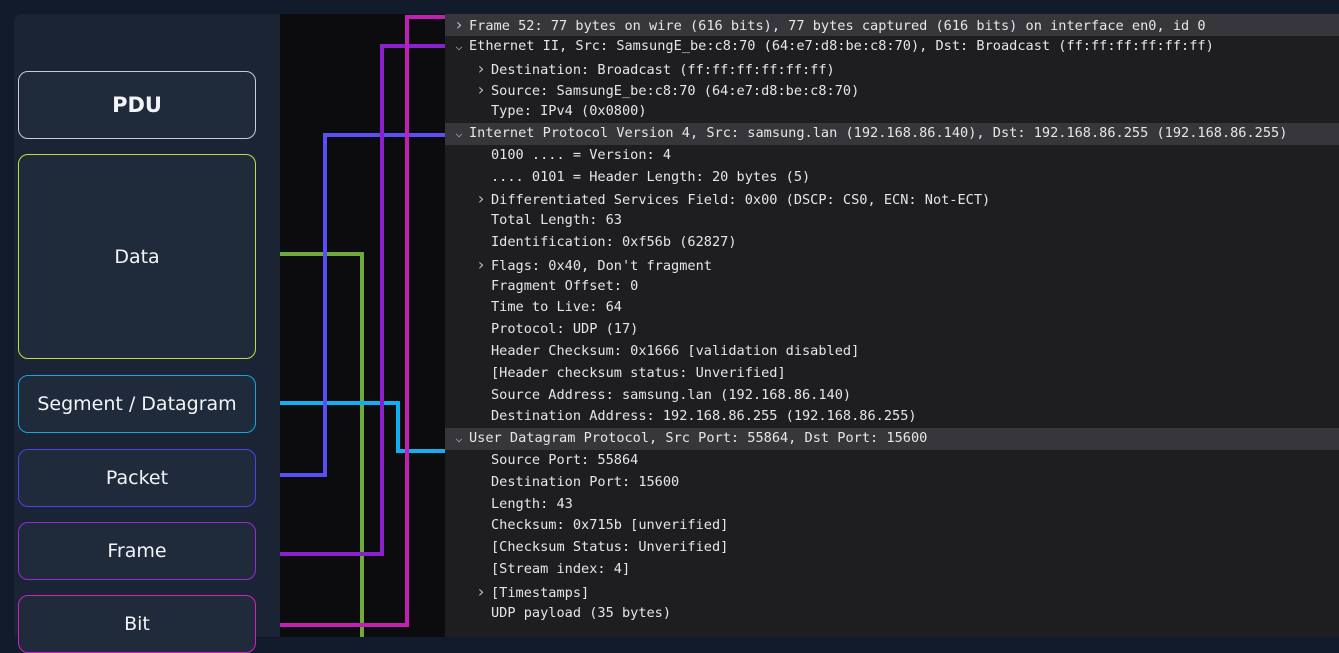  What do you see at coordinates (892, 570) in the screenshot?
I see `packet-detail-row: [Stream index: 4]` at bounding box center [892, 570].